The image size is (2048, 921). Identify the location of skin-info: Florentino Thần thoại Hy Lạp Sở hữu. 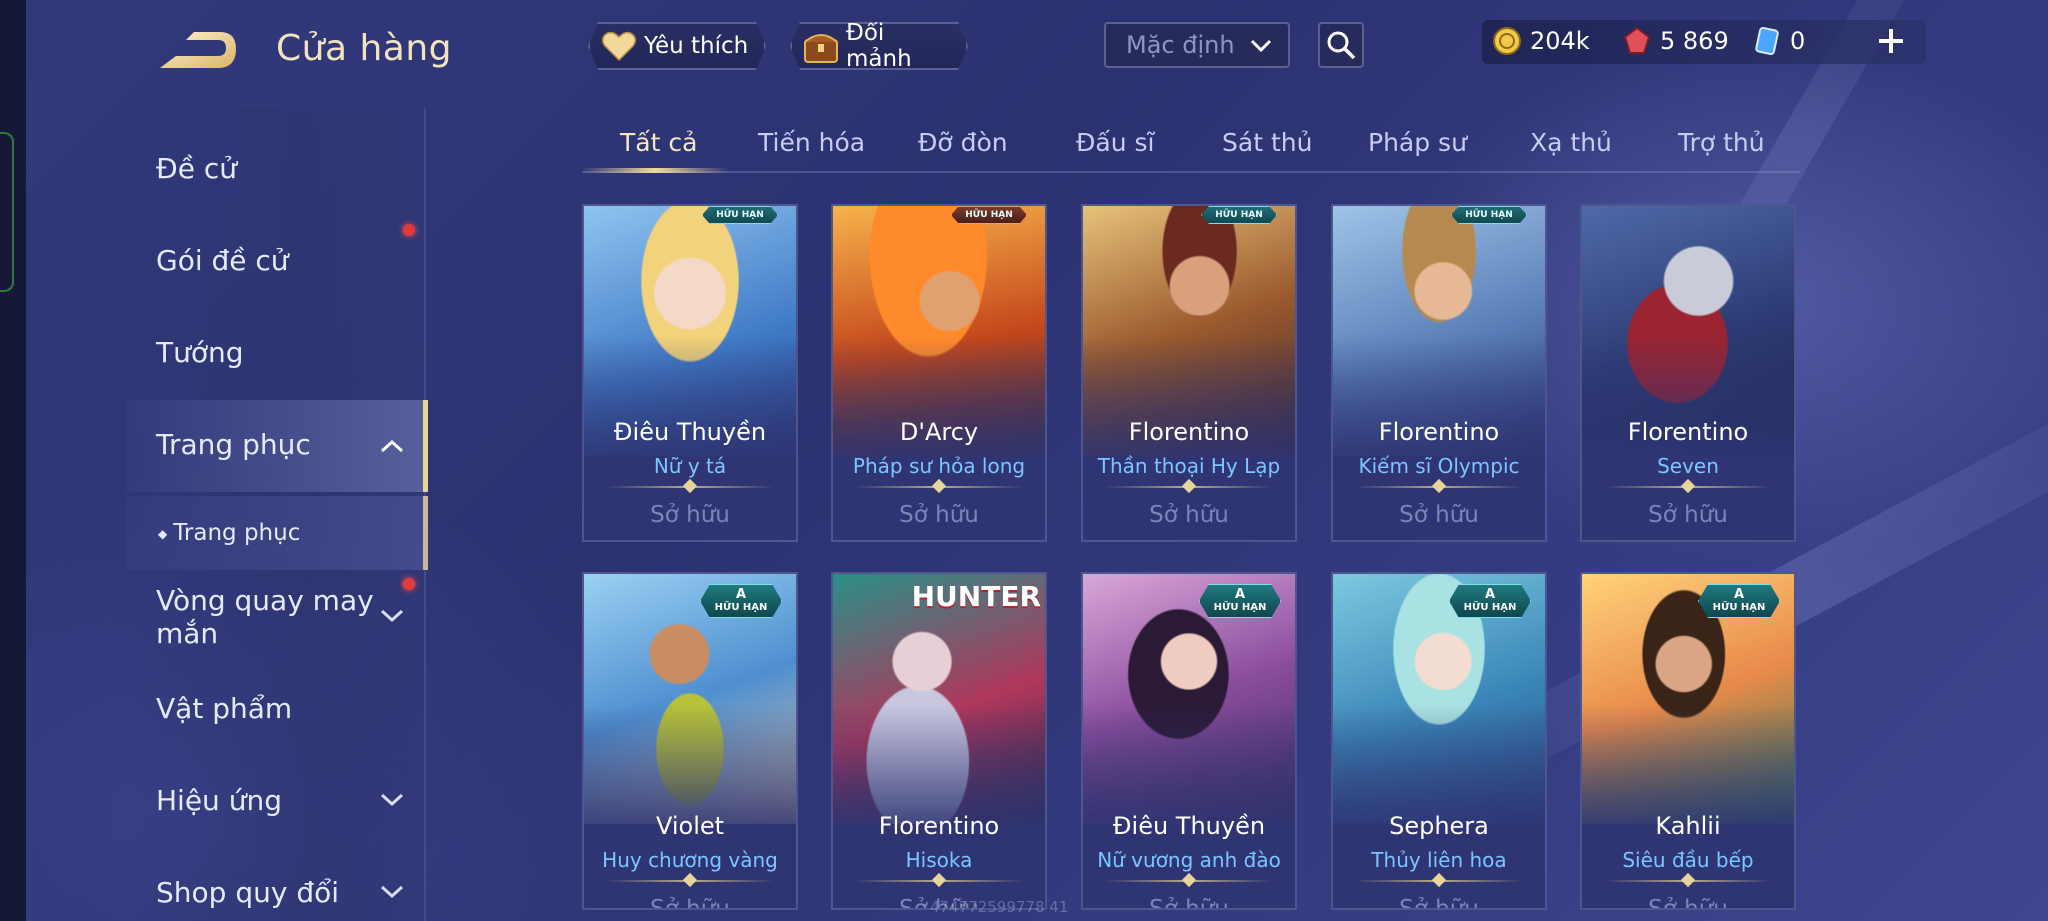
(1189, 475).